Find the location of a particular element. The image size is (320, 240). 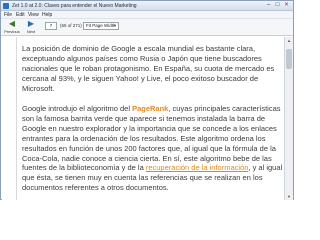

menu-view: View is located at coordinates (33, 15).